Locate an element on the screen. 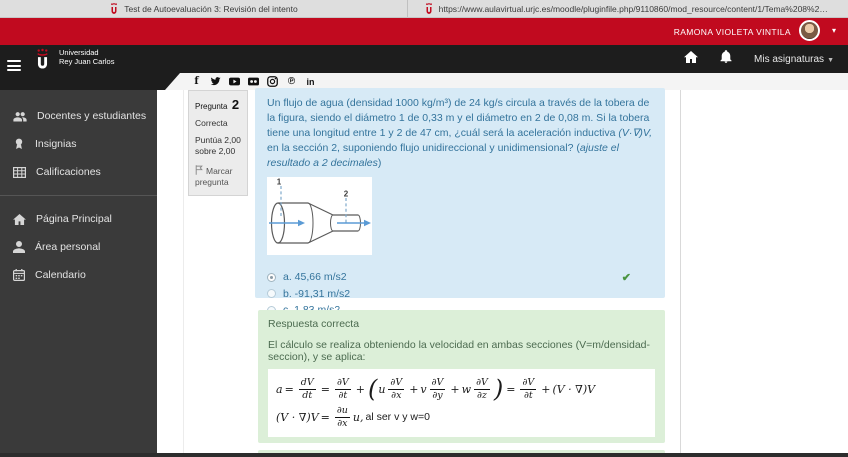 The width and height of the screenshot is (848, 457). user-menu-caret-icon: ▾ is located at coordinates (834, 30).